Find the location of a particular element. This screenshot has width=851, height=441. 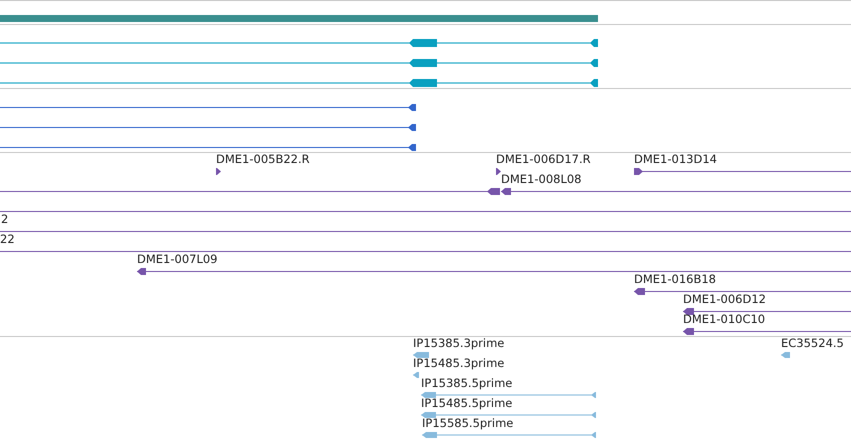

feature-label: IP15485.5prime is located at coordinates (466, 403).